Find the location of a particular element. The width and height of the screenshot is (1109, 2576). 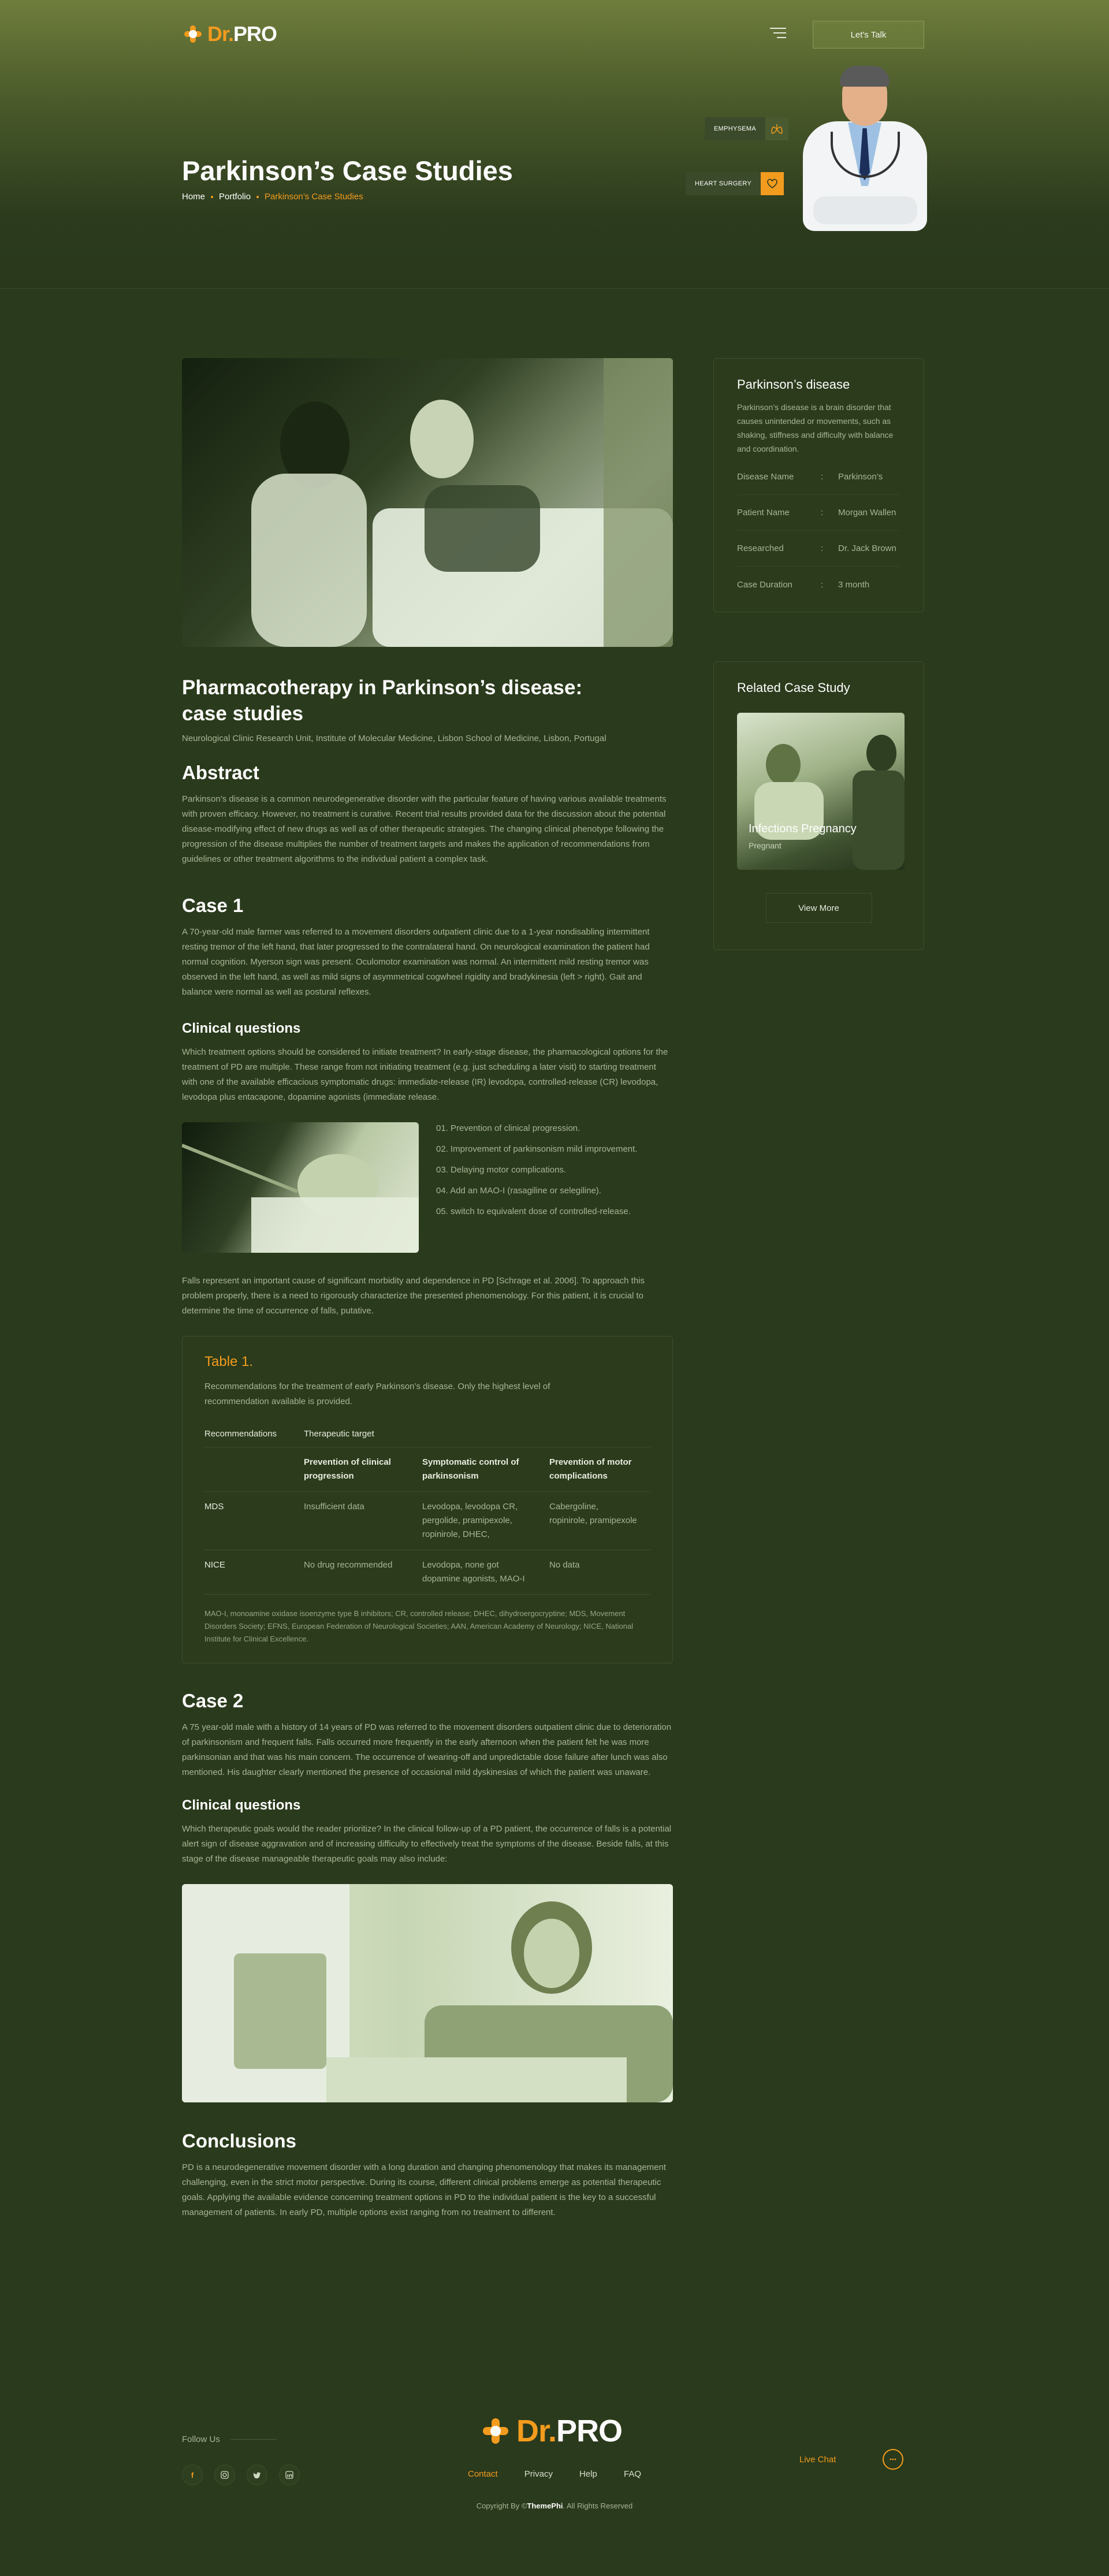

article-title-line1: Pharmacotherapy in Parkinson’s disease: is located at coordinates (382, 687).